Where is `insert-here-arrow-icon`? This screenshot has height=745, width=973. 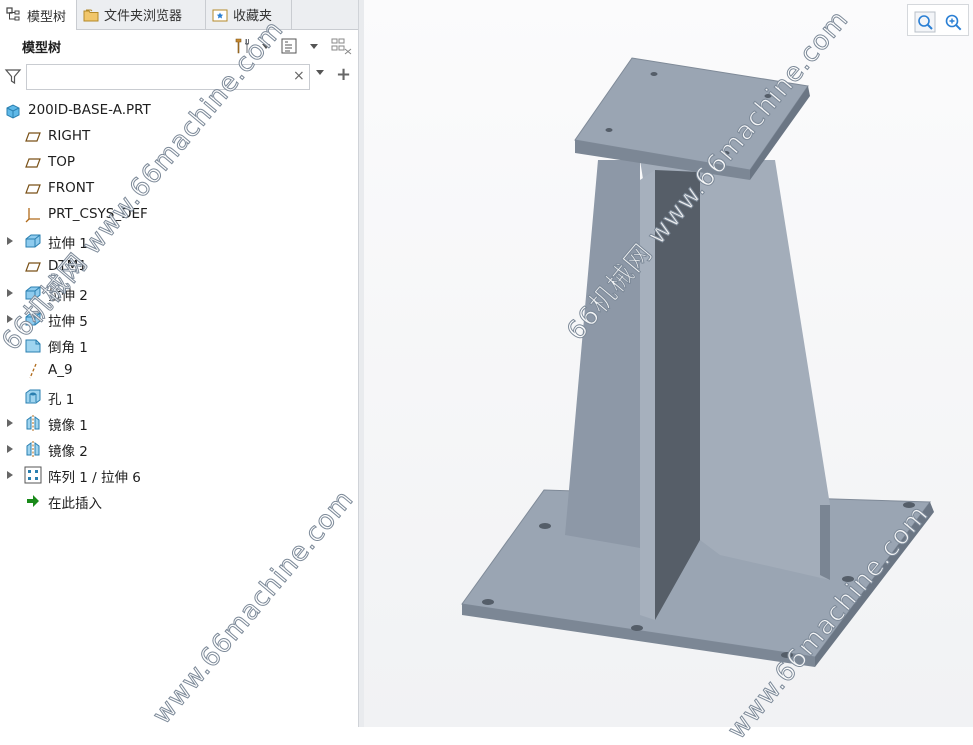 insert-here-arrow-icon is located at coordinates (33, 501).